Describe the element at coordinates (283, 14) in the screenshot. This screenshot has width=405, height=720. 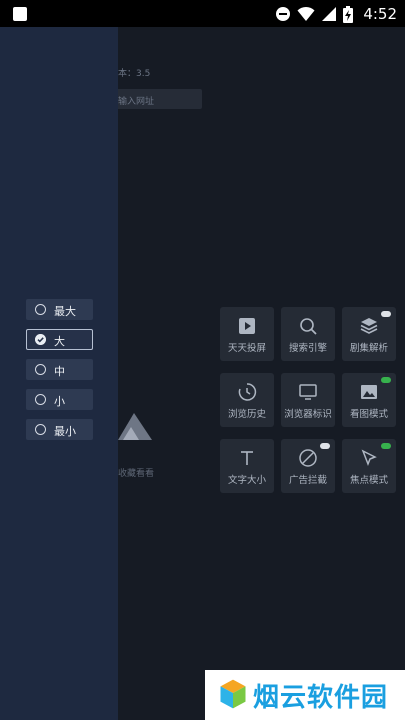
I see `do-not-disturb-icon` at that location.